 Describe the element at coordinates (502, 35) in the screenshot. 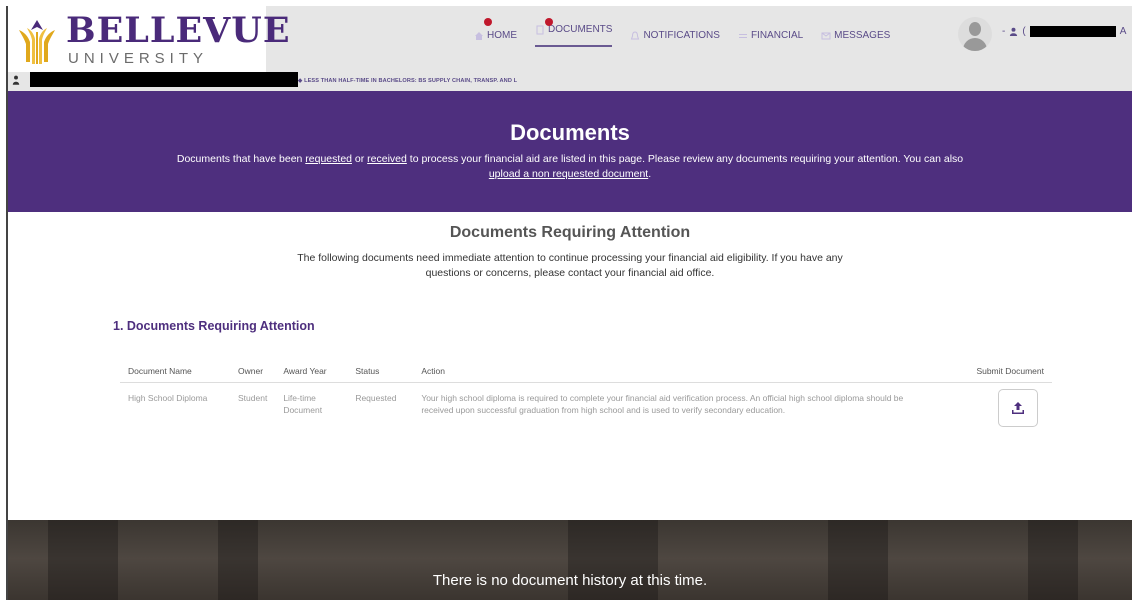

I see `nav-home-label: HOME` at that location.